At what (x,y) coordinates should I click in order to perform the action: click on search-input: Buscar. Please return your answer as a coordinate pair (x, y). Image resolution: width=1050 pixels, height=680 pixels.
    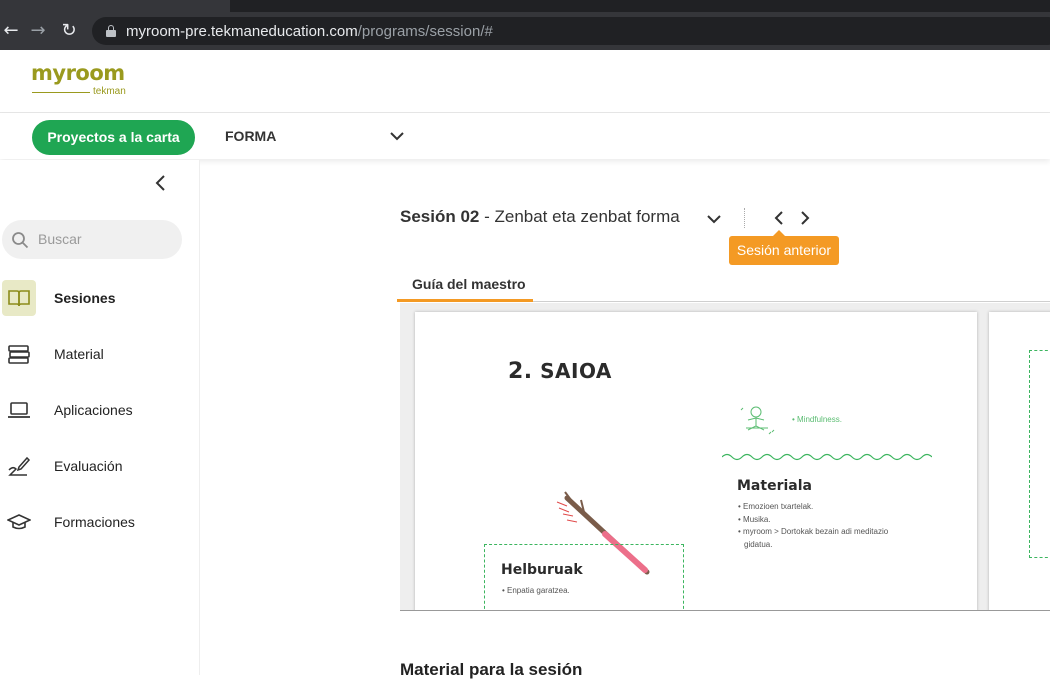
    Looking at the image, I should click on (92, 239).